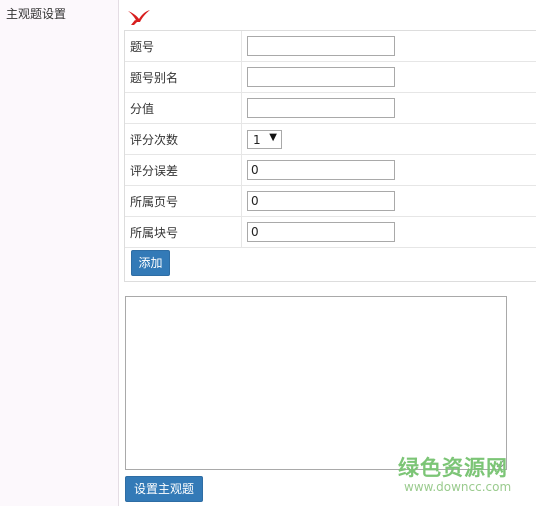 The width and height of the screenshot is (536, 506). What do you see at coordinates (321, 46) in the screenshot?
I see `question-number-input` at bounding box center [321, 46].